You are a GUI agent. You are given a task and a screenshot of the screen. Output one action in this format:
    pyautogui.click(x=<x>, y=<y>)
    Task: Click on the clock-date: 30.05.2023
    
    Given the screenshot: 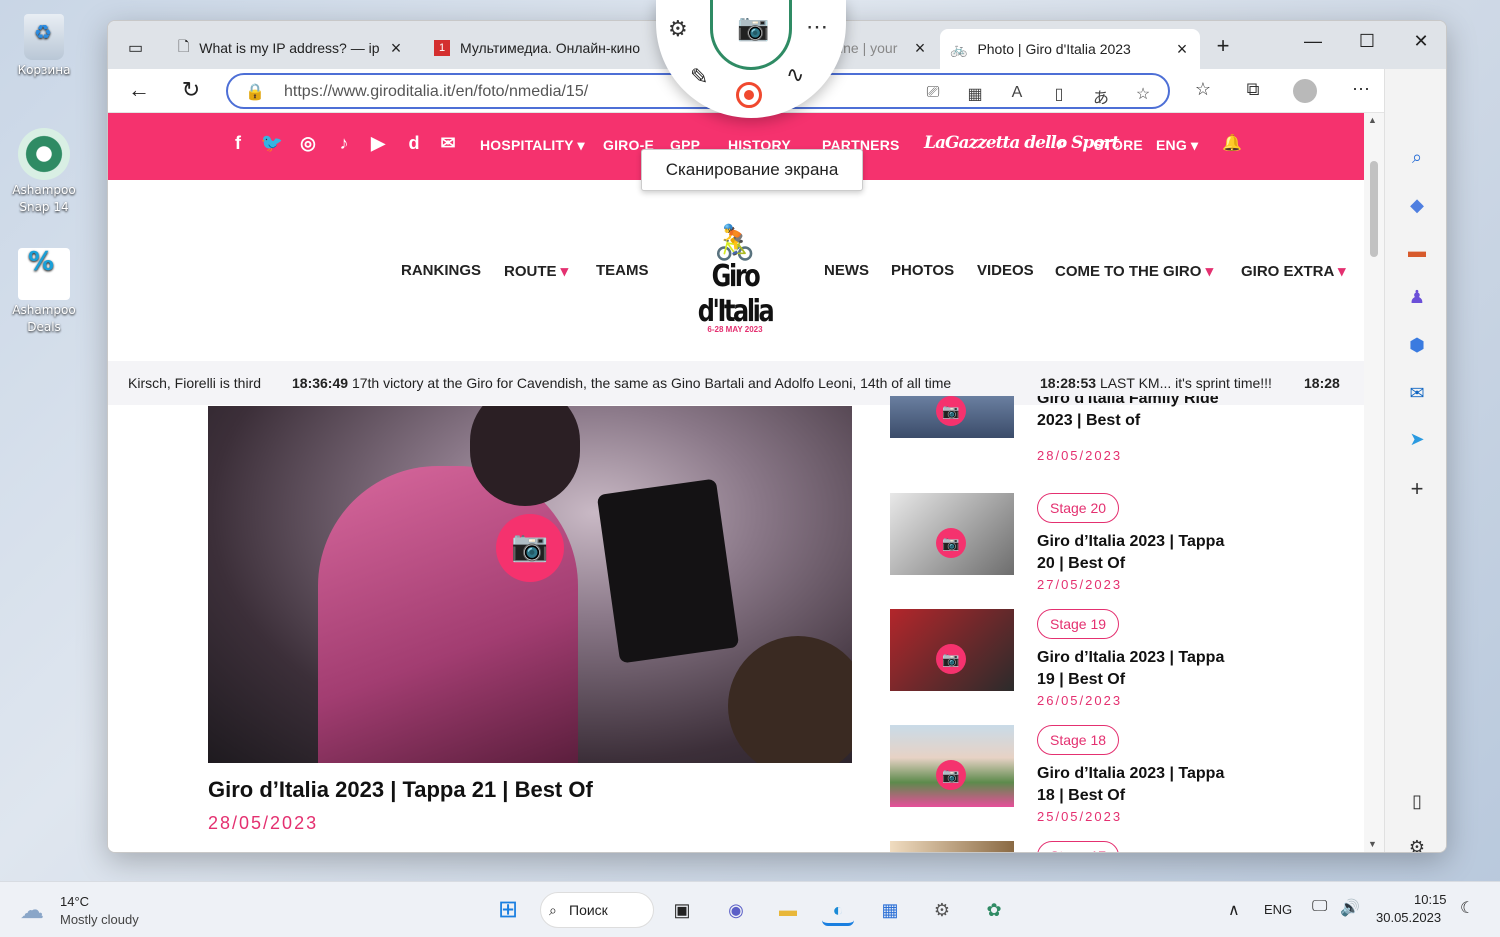 What is the action you would take?
    pyautogui.click(x=1408, y=917)
    